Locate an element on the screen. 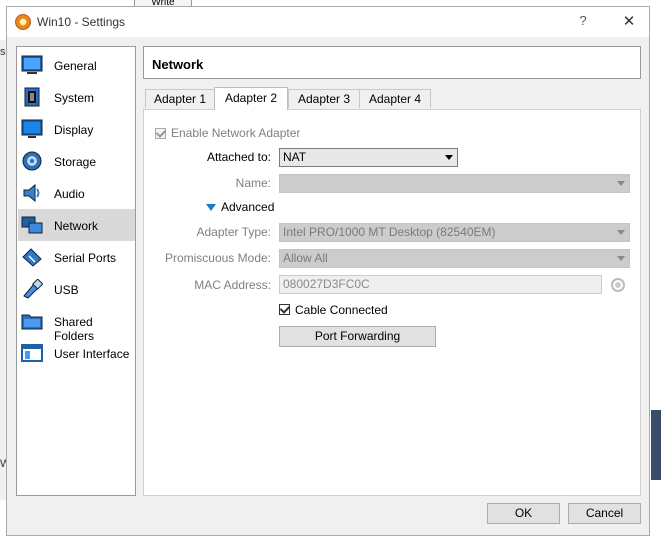  sidebar-item-storage: Storage is located at coordinates (76, 161).